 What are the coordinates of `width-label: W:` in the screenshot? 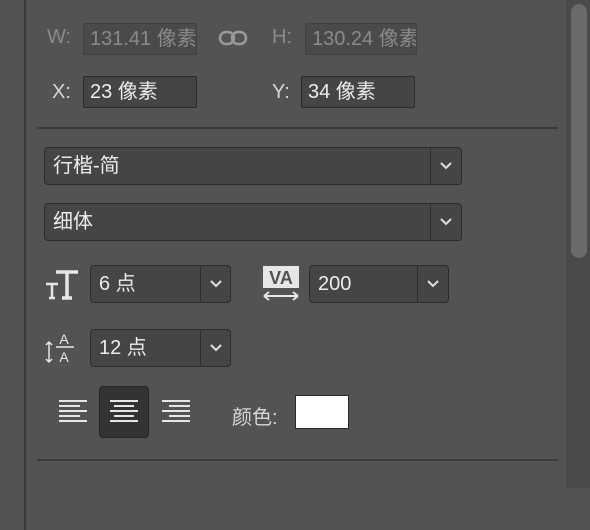 It's located at (59, 37).